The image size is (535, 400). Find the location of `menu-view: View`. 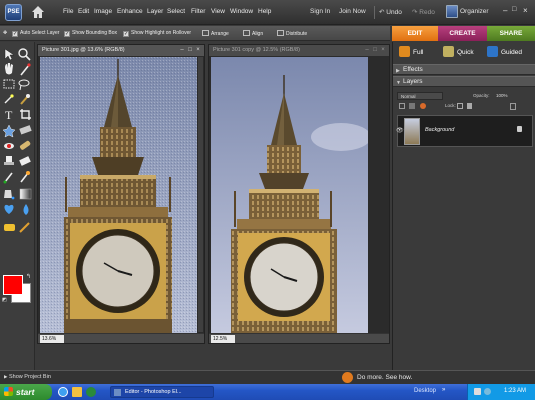

menu-view: View is located at coordinates (218, 11).